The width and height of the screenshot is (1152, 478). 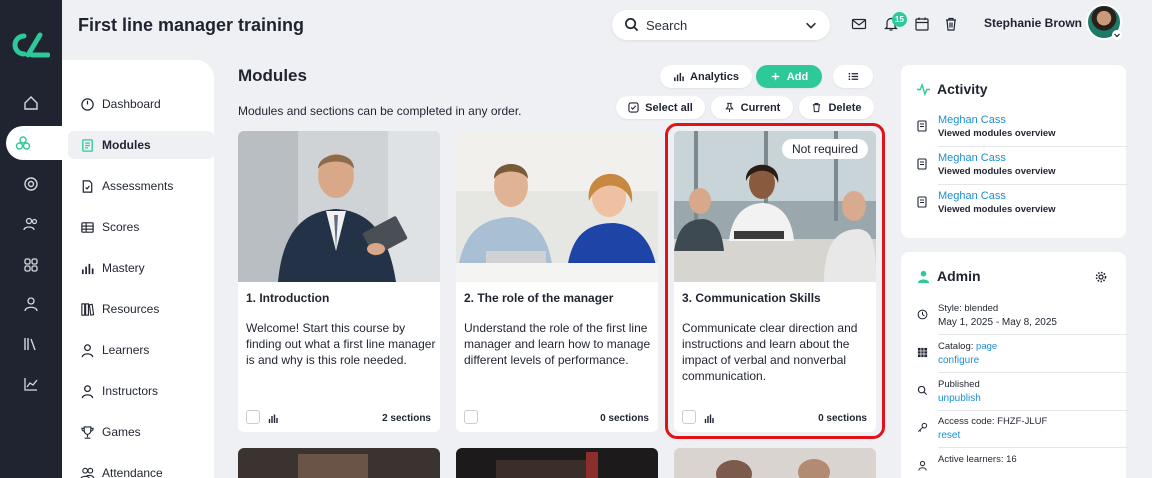 I want to click on list-view-button, so click(x=853, y=76).